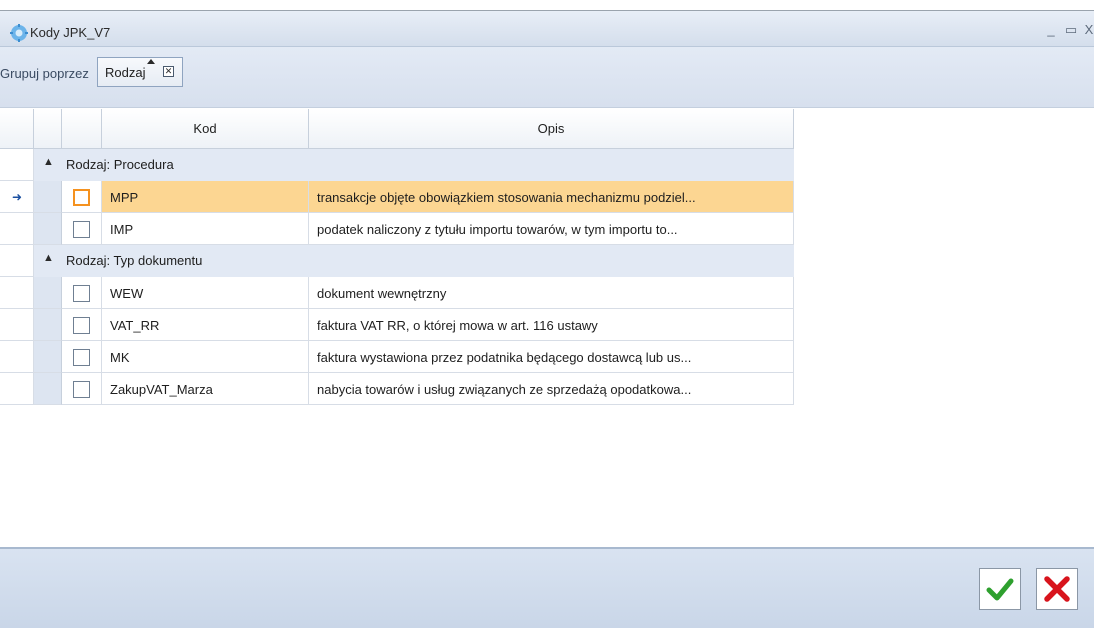  I want to click on column-header-kod: Kod, so click(205, 129).